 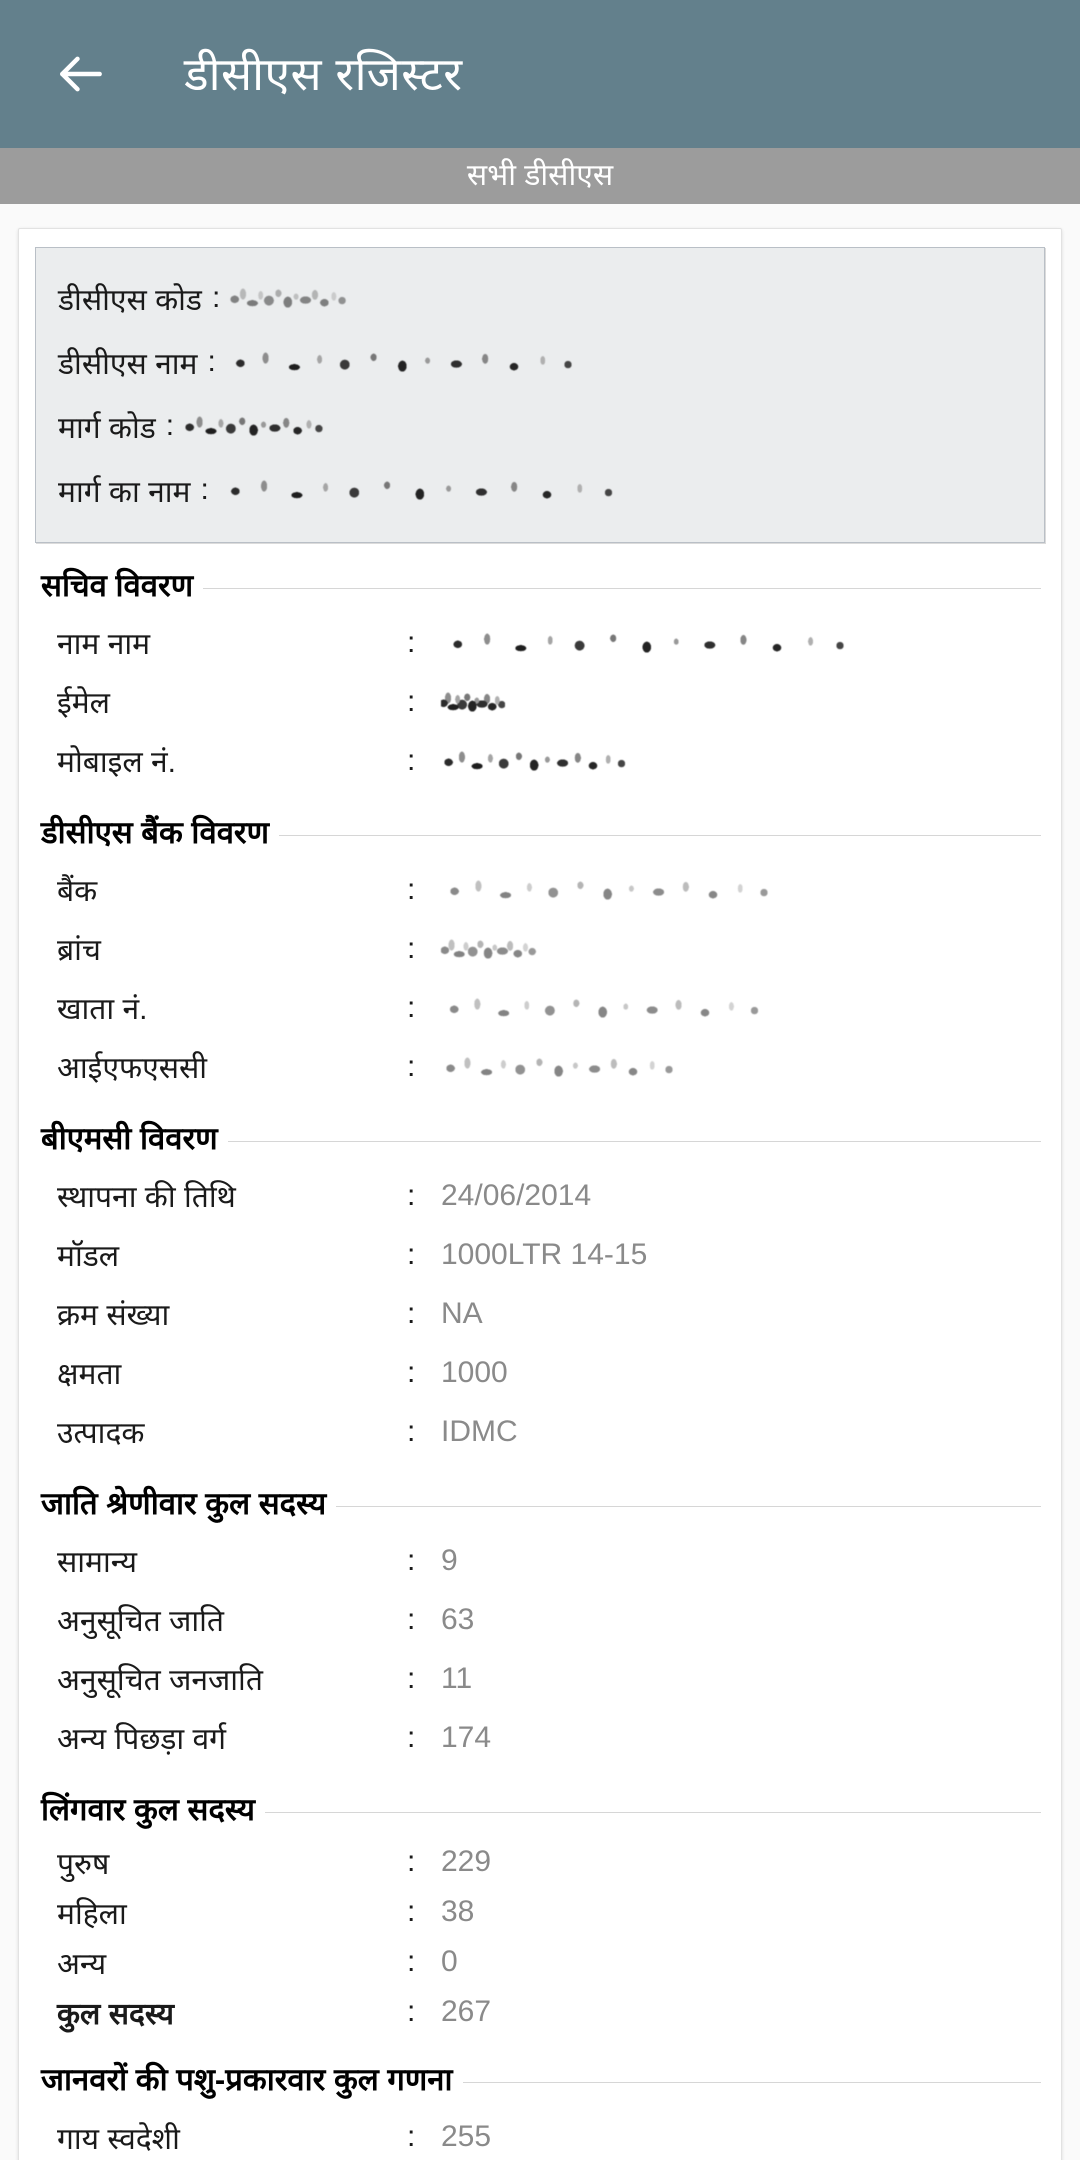 What do you see at coordinates (101, 1434) in the screenshot?
I see `row-label: उत्पादक` at bounding box center [101, 1434].